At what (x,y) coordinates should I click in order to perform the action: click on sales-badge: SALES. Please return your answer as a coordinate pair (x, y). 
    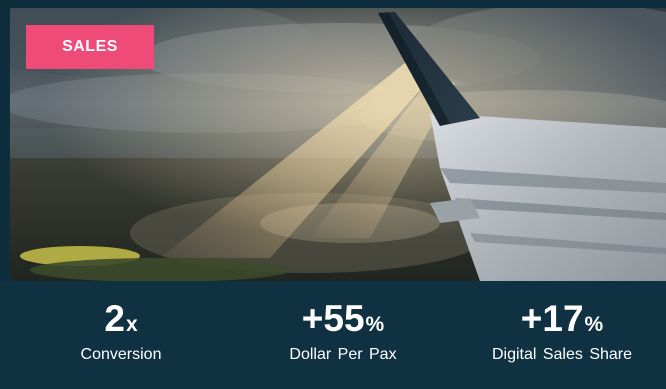
    Looking at the image, I should click on (90, 47).